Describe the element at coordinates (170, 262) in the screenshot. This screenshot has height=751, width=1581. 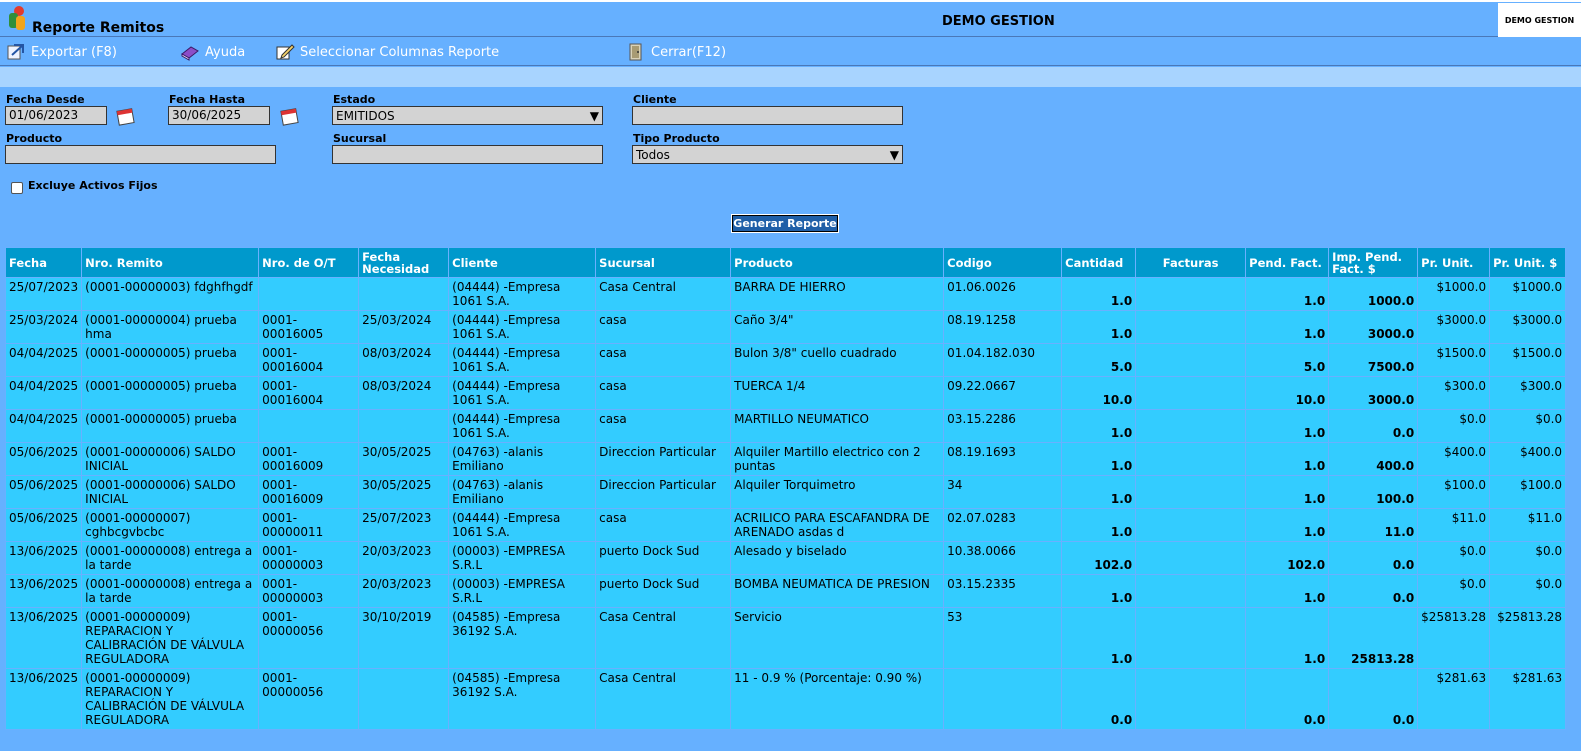
I see `header-nro-remito: Nro. Remito` at that location.